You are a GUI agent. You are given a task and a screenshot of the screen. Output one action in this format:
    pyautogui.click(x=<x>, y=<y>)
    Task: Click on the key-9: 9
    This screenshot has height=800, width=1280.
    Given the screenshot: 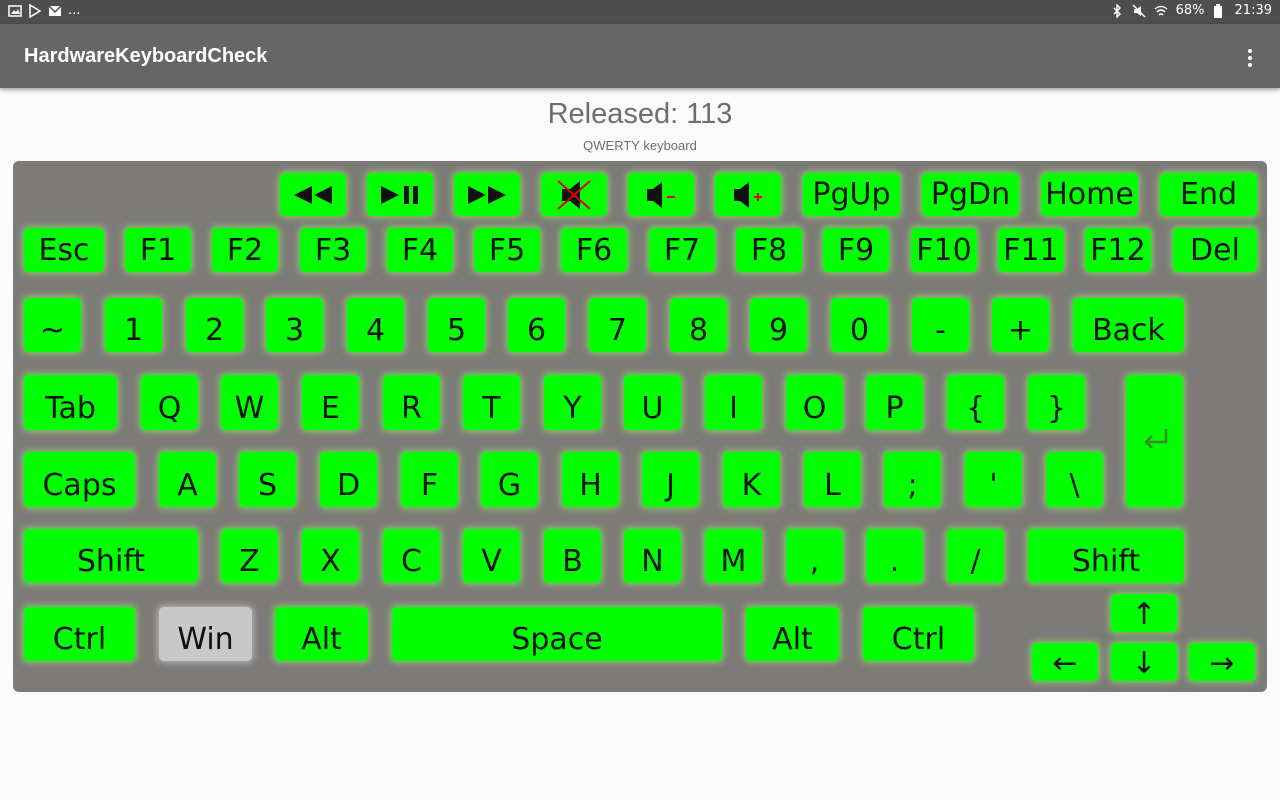 What is the action you would take?
    pyautogui.click(x=778, y=325)
    